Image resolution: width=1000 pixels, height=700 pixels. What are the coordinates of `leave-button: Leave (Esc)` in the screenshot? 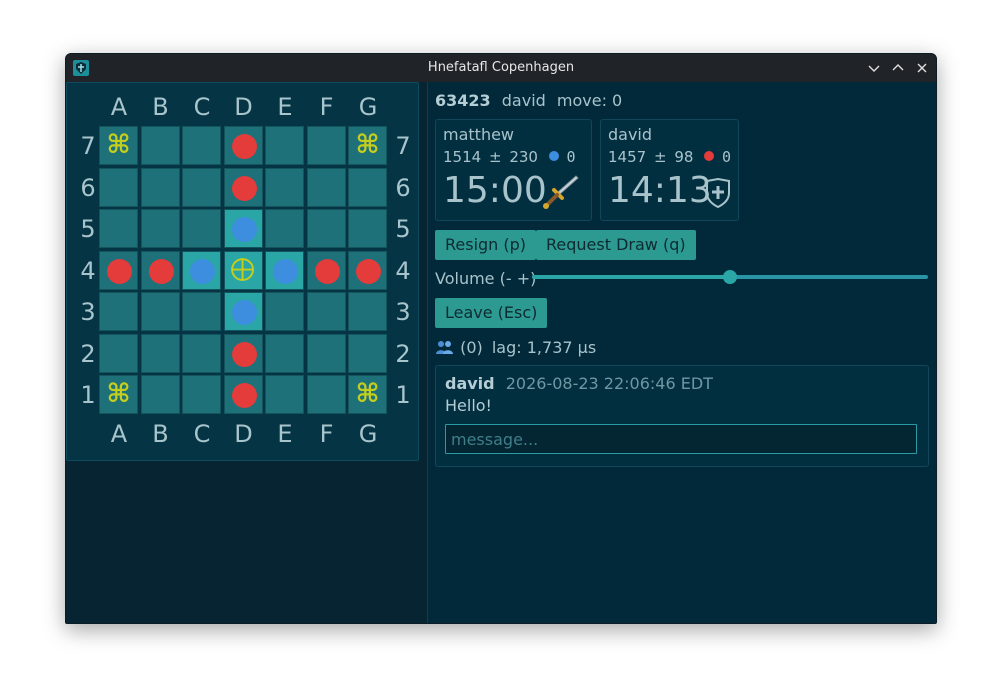 It's located at (491, 313).